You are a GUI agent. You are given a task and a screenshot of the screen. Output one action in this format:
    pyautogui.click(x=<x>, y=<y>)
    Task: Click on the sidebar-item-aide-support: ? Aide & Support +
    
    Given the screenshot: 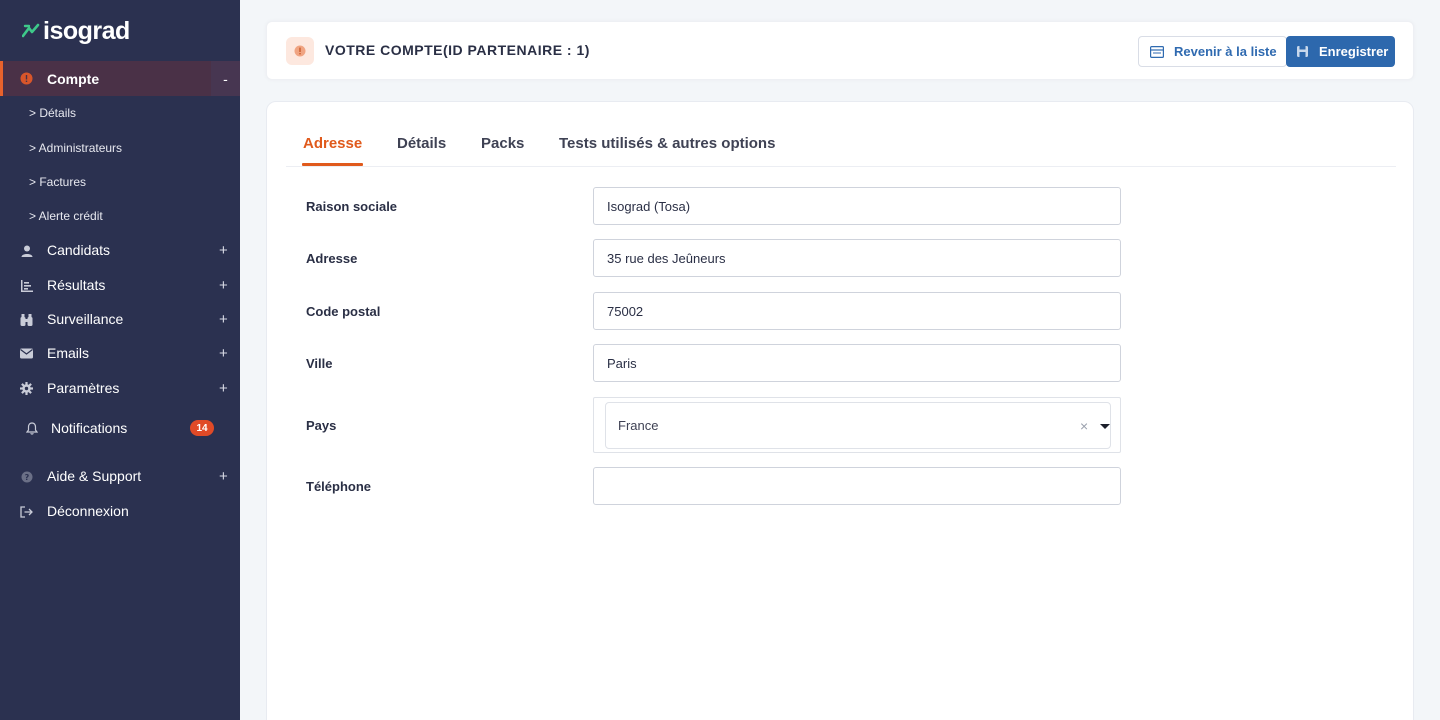 What is the action you would take?
    pyautogui.click(x=120, y=476)
    